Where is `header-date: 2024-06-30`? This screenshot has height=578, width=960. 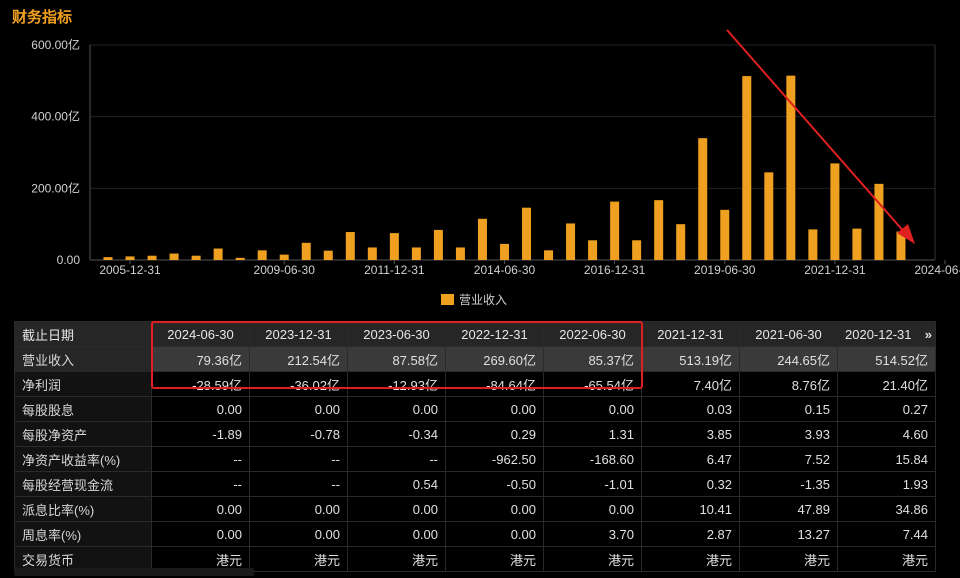
header-date: 2024-06-30 is located at coordinates (200, 334).